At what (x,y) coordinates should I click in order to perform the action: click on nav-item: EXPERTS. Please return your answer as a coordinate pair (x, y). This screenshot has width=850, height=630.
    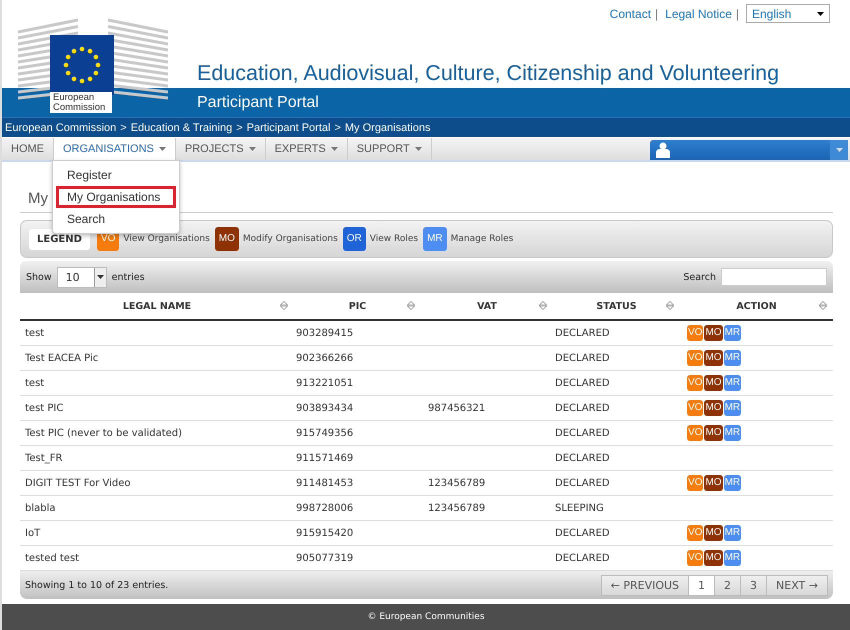
    Looking at the image, I should click on (307, 149).